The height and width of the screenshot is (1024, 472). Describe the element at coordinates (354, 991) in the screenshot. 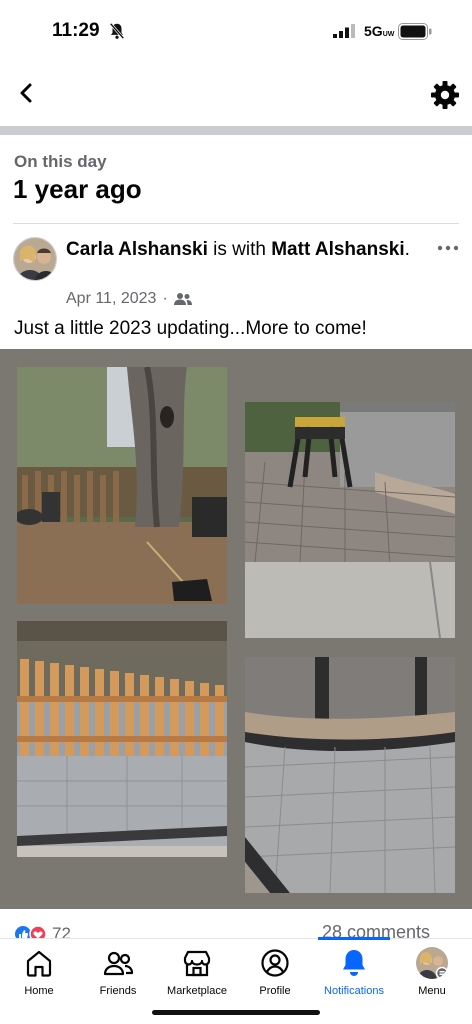

I see `nav-label: Notifications` at that location.